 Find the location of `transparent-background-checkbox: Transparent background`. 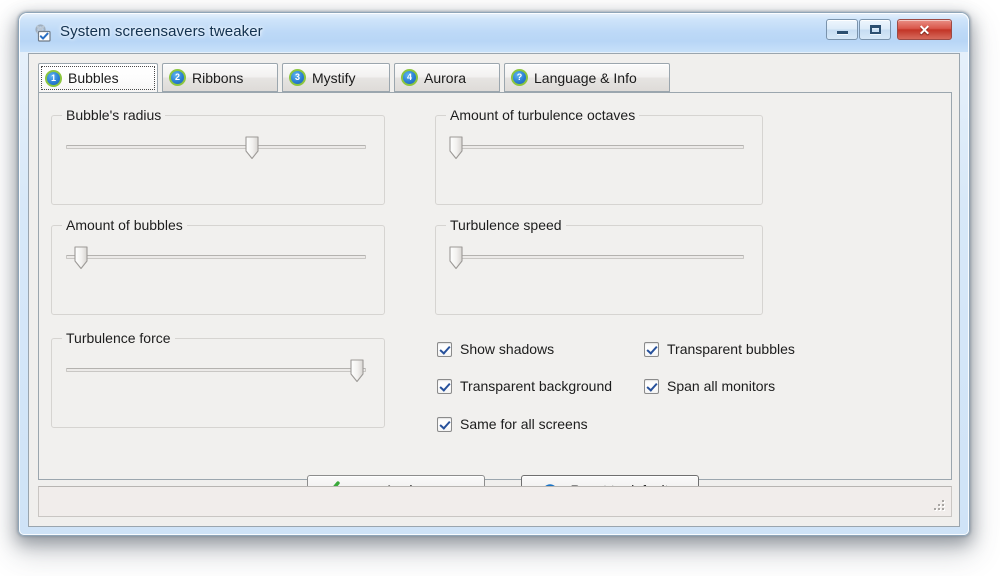

transparent-background-checkbox: Transparent background is located at coordinates (524, 386).